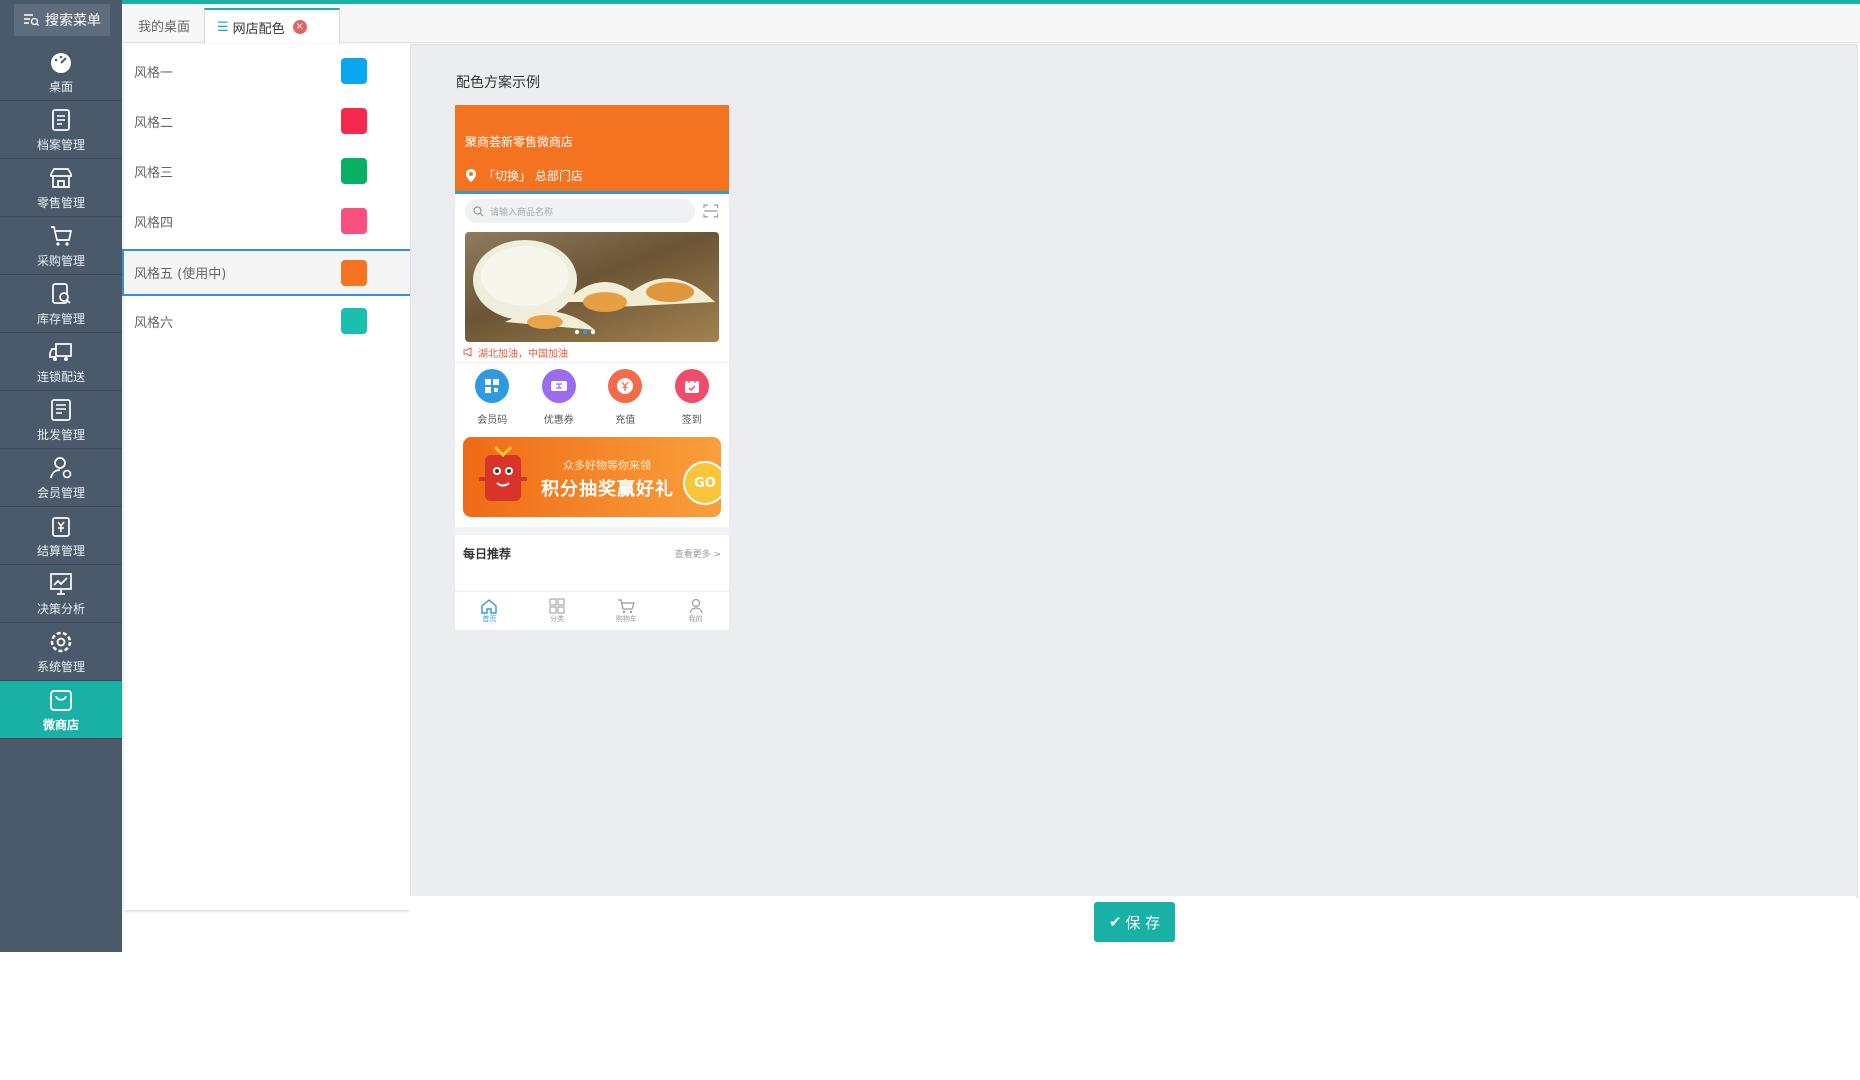 The image size is (1860, 1080). I want to click on check-icon: ✔, so click(1115, 922).